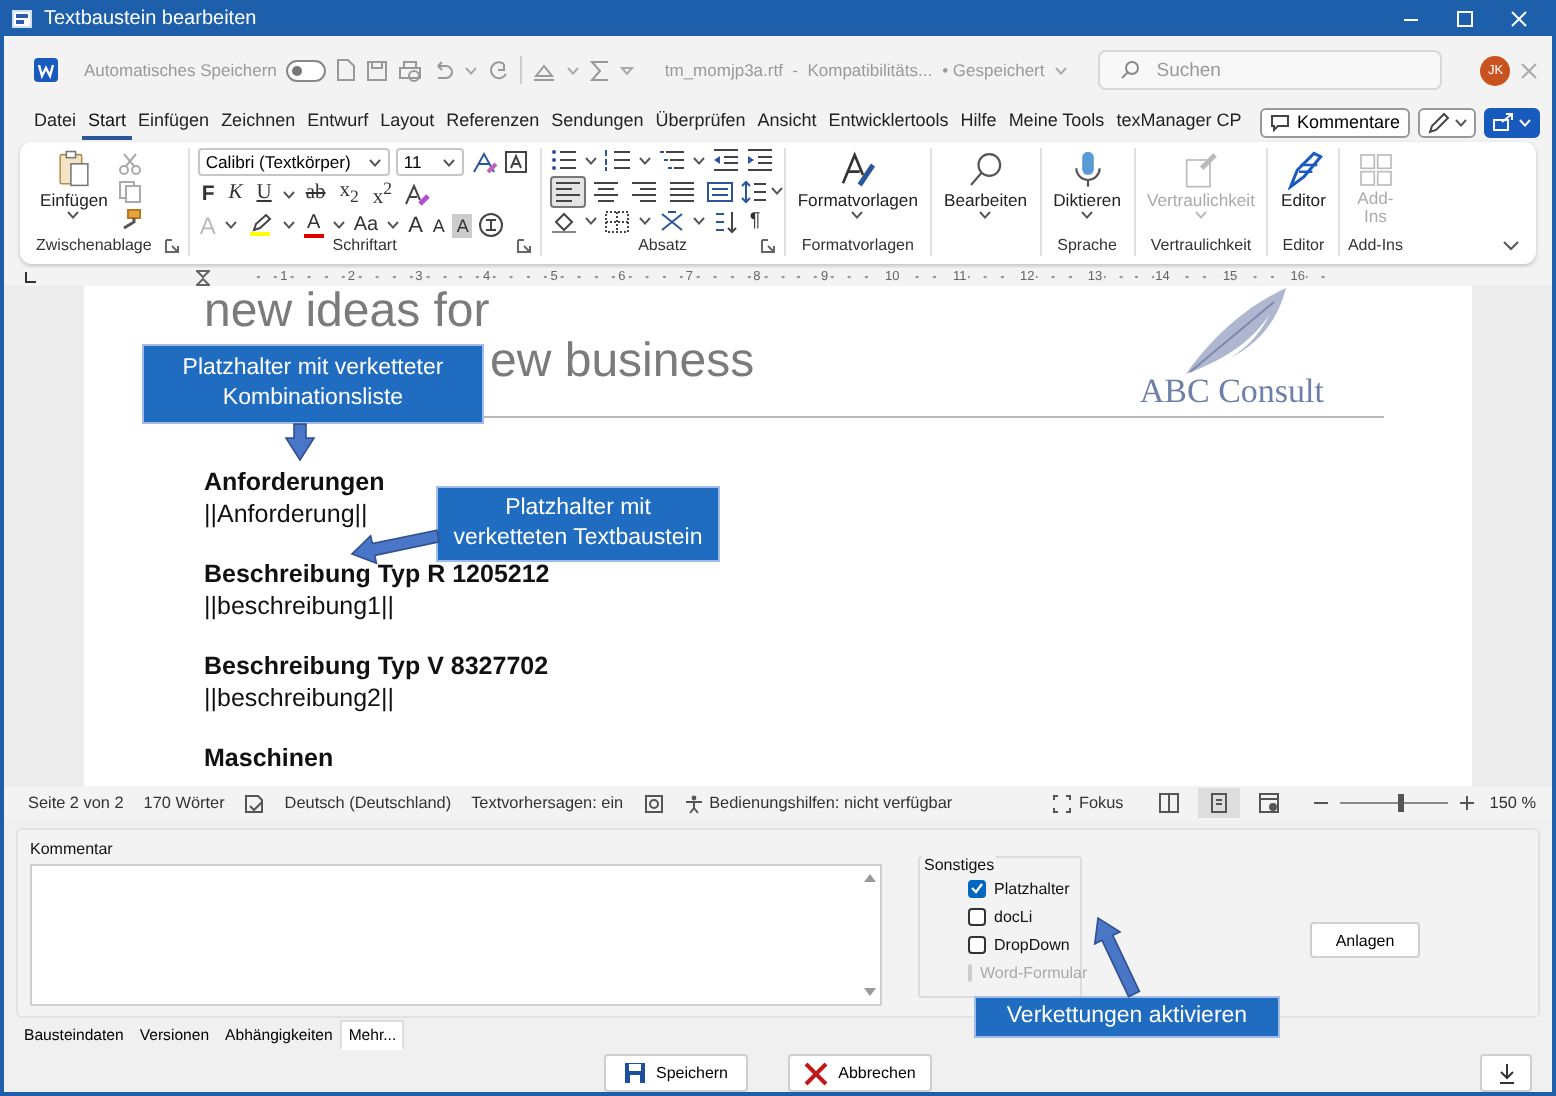 This screenshot has width=1556, height=1096. What do you see at coordinates (1335, 122) in the screenshot?
I see `comments-button: Kommentare` at bounding box center [1335, 122].